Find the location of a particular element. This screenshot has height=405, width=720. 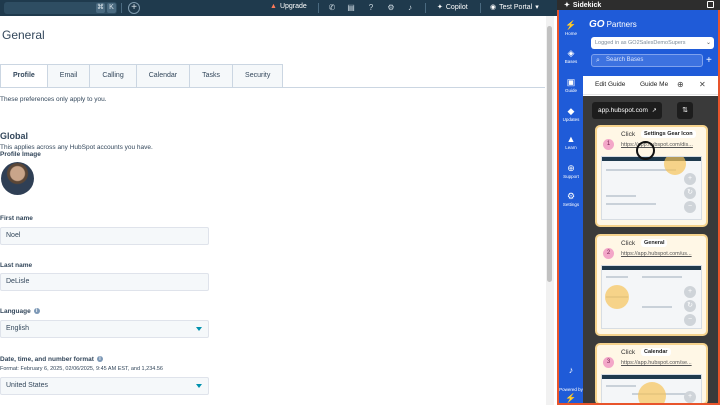

profile-image-label: Profile Image is located at coordinates (20, 154).